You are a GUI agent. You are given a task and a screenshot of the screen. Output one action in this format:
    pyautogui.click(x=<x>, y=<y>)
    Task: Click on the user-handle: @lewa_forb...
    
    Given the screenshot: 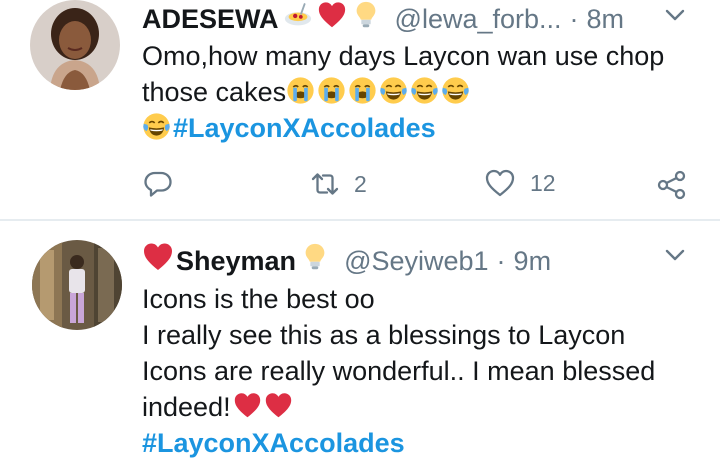 What is the action you would take?
    pyautogui.click(x=478, y=19)
    